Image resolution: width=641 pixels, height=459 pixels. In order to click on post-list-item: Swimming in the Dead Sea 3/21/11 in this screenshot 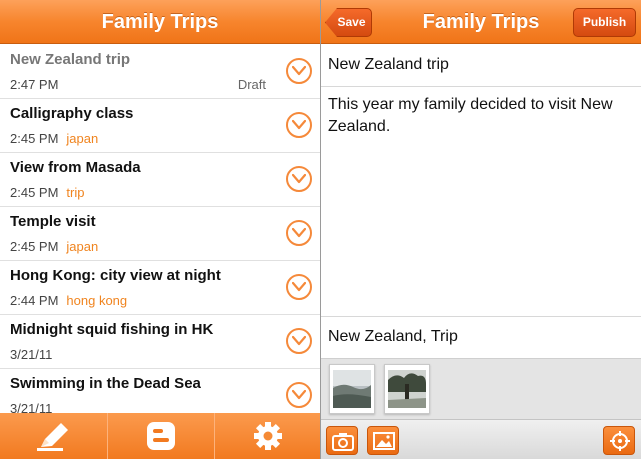, I will do `click(160, 391)`.